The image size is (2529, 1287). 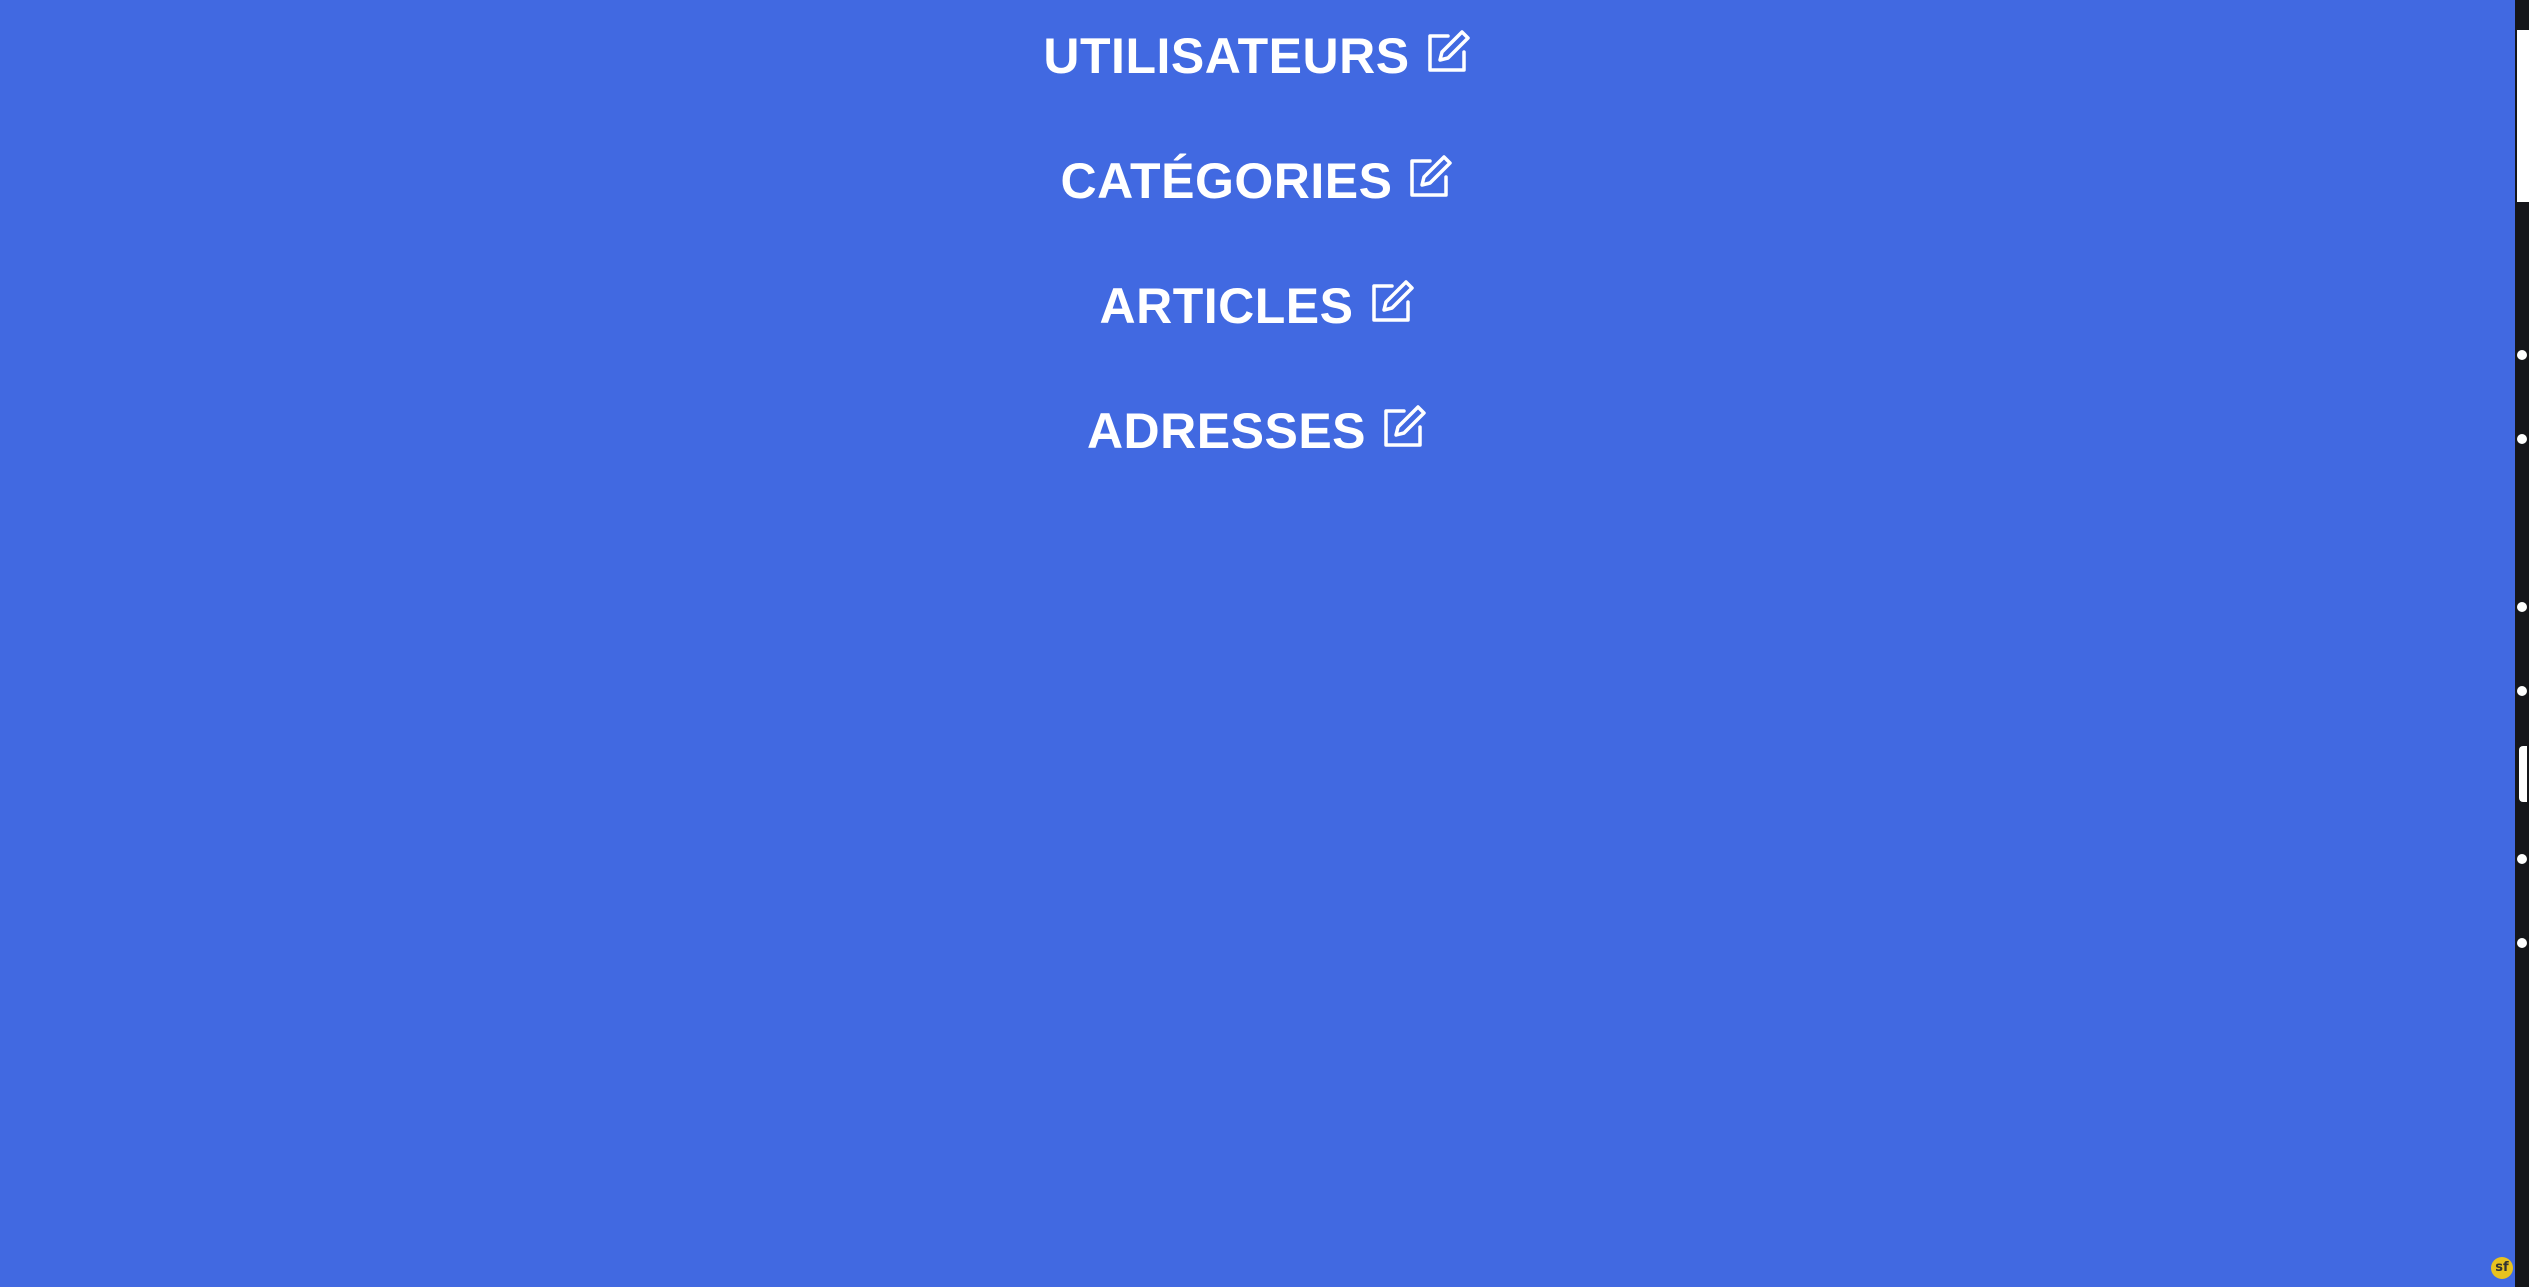 I want to click on menu-item-label: ARTICLES, so click(x=1226, y=306).